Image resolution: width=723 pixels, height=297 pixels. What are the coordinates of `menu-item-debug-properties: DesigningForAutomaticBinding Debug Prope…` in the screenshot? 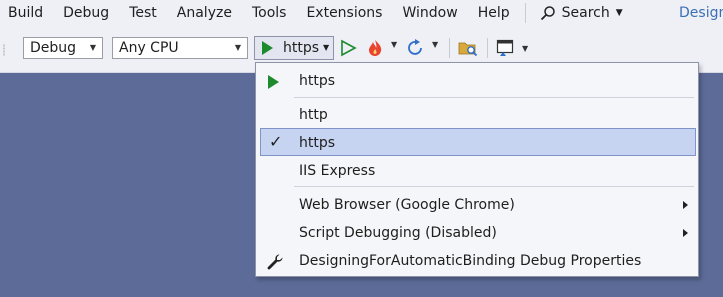 It's located at (477, 261).